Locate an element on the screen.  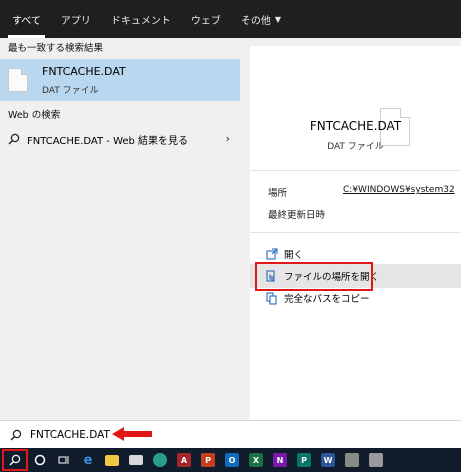
open-file-location-action: ファイルの場所を開く is located at coordinates (355, 276).